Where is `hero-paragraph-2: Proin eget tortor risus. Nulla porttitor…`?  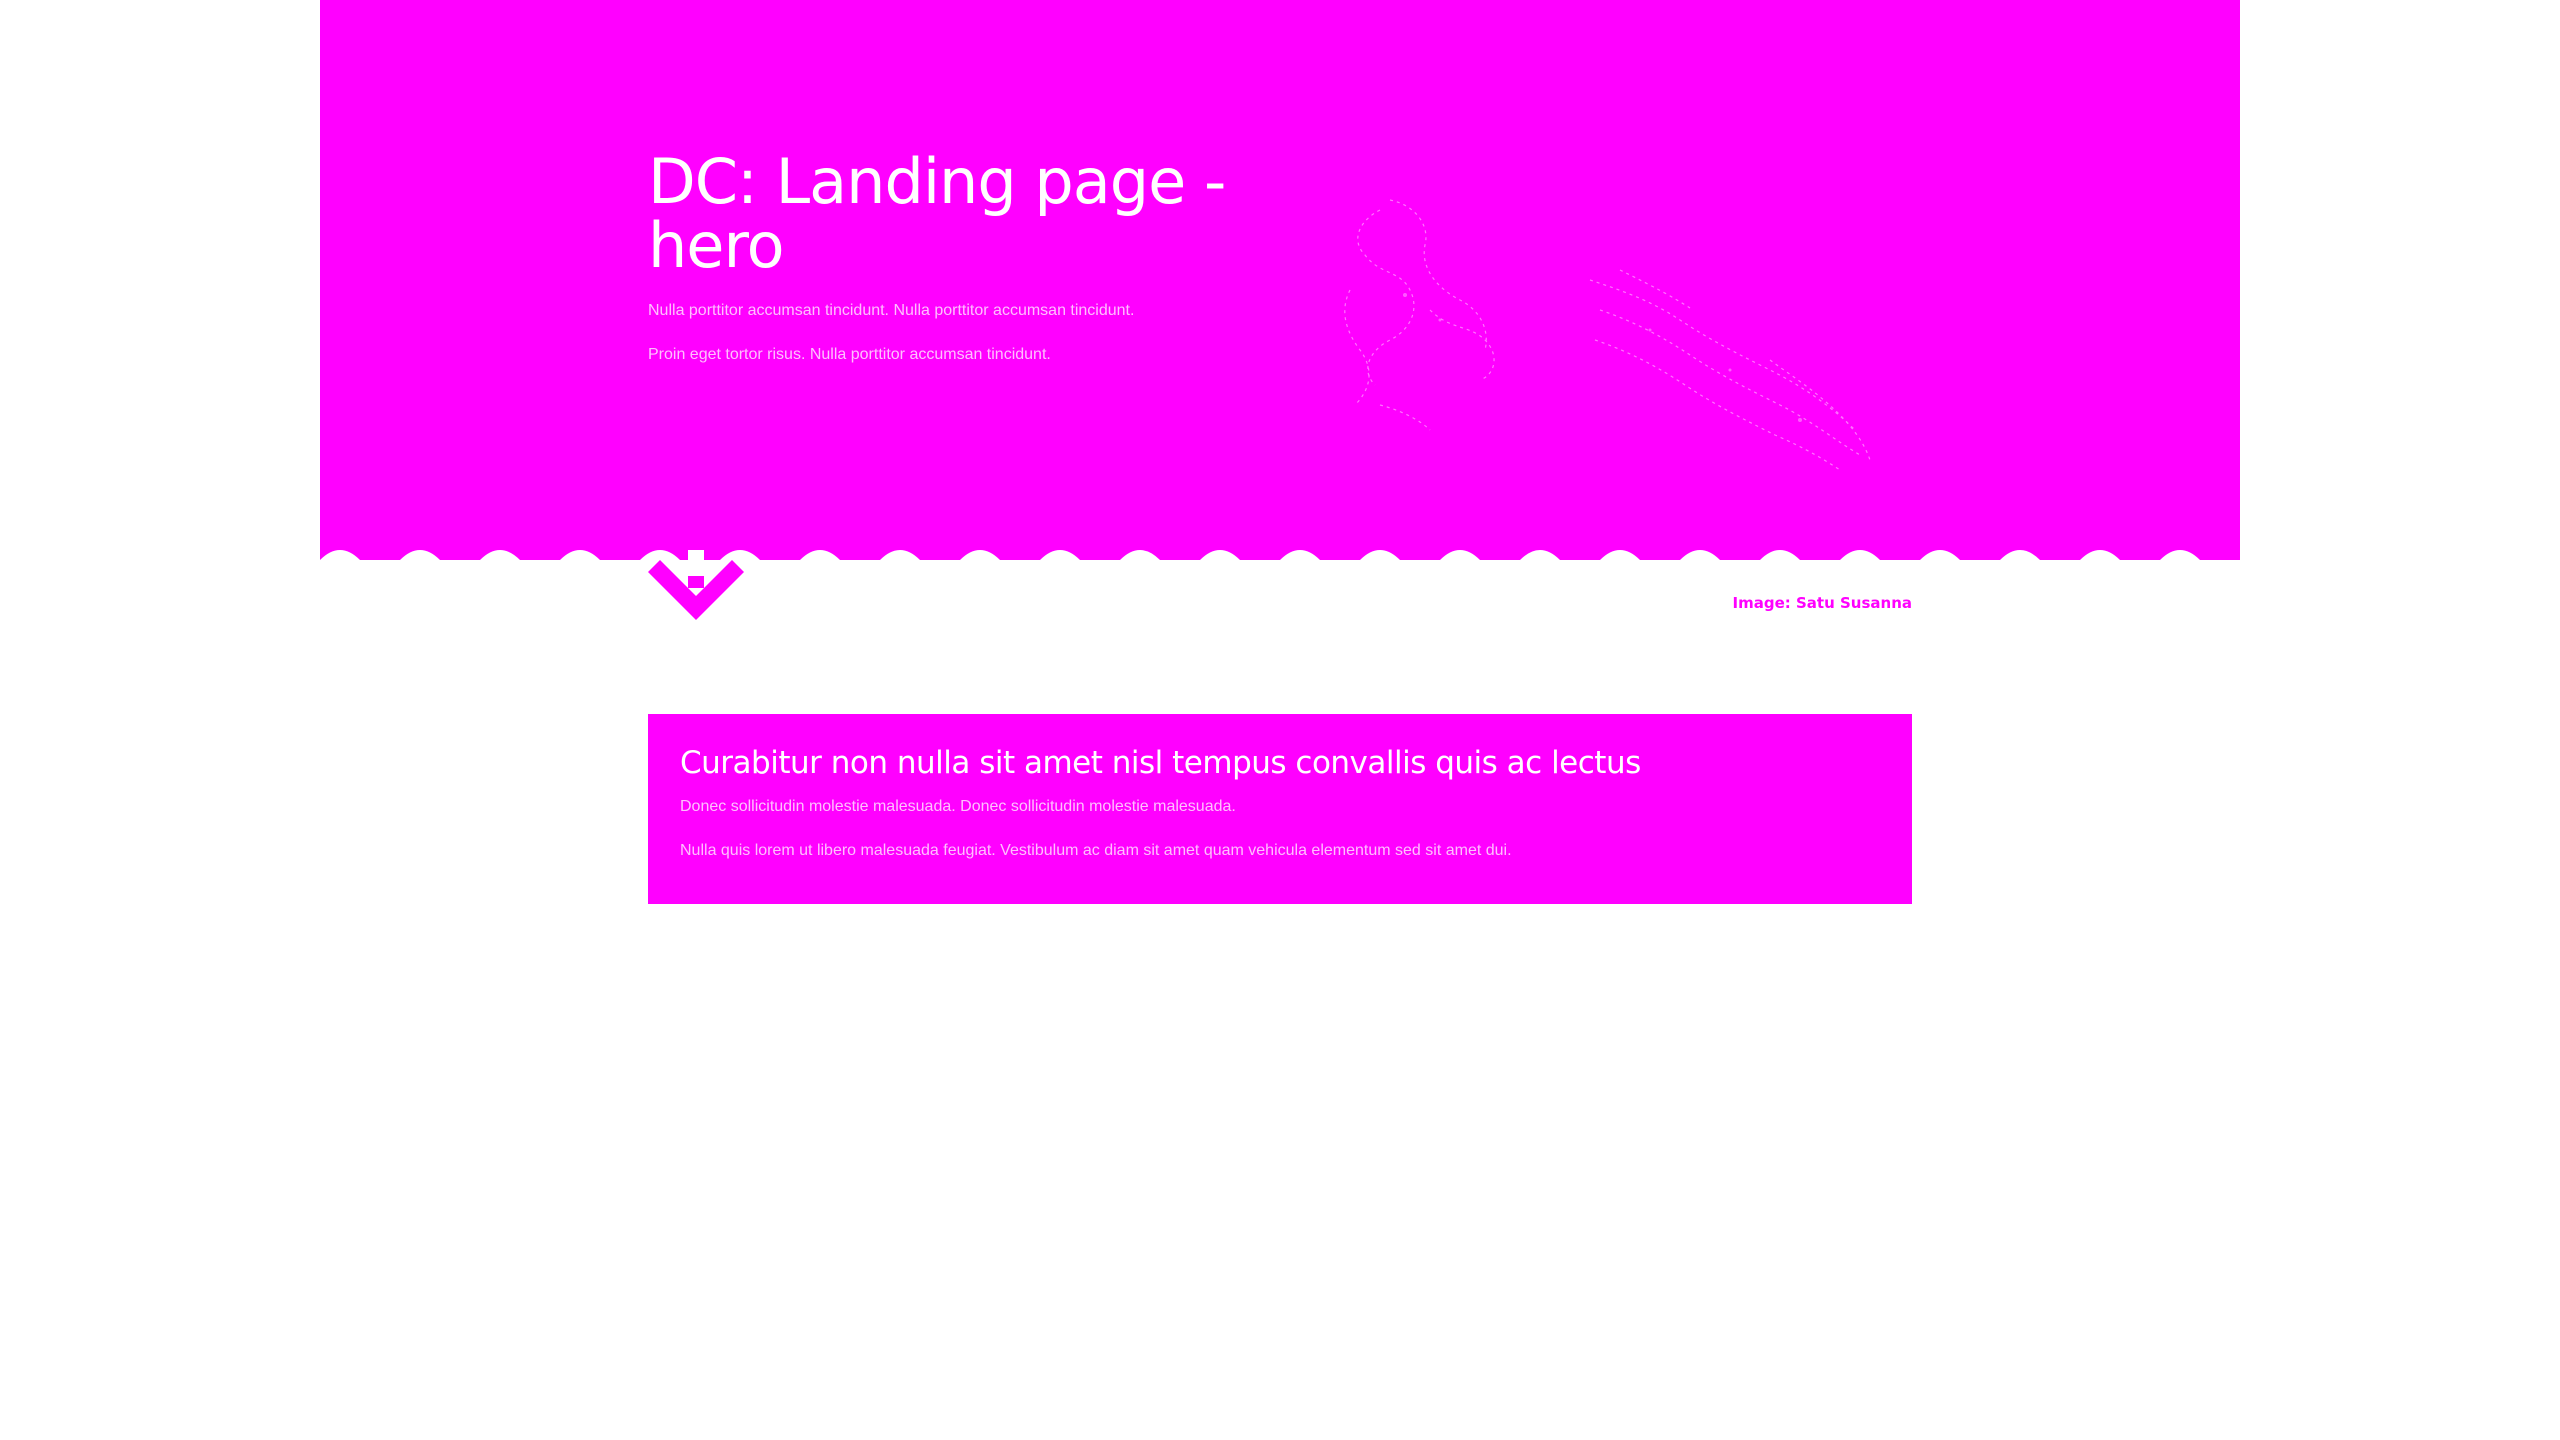
hero-paragraph-2: Proin eget tortor risus. Nulla porttitor… is located at coordinates (849, 354).